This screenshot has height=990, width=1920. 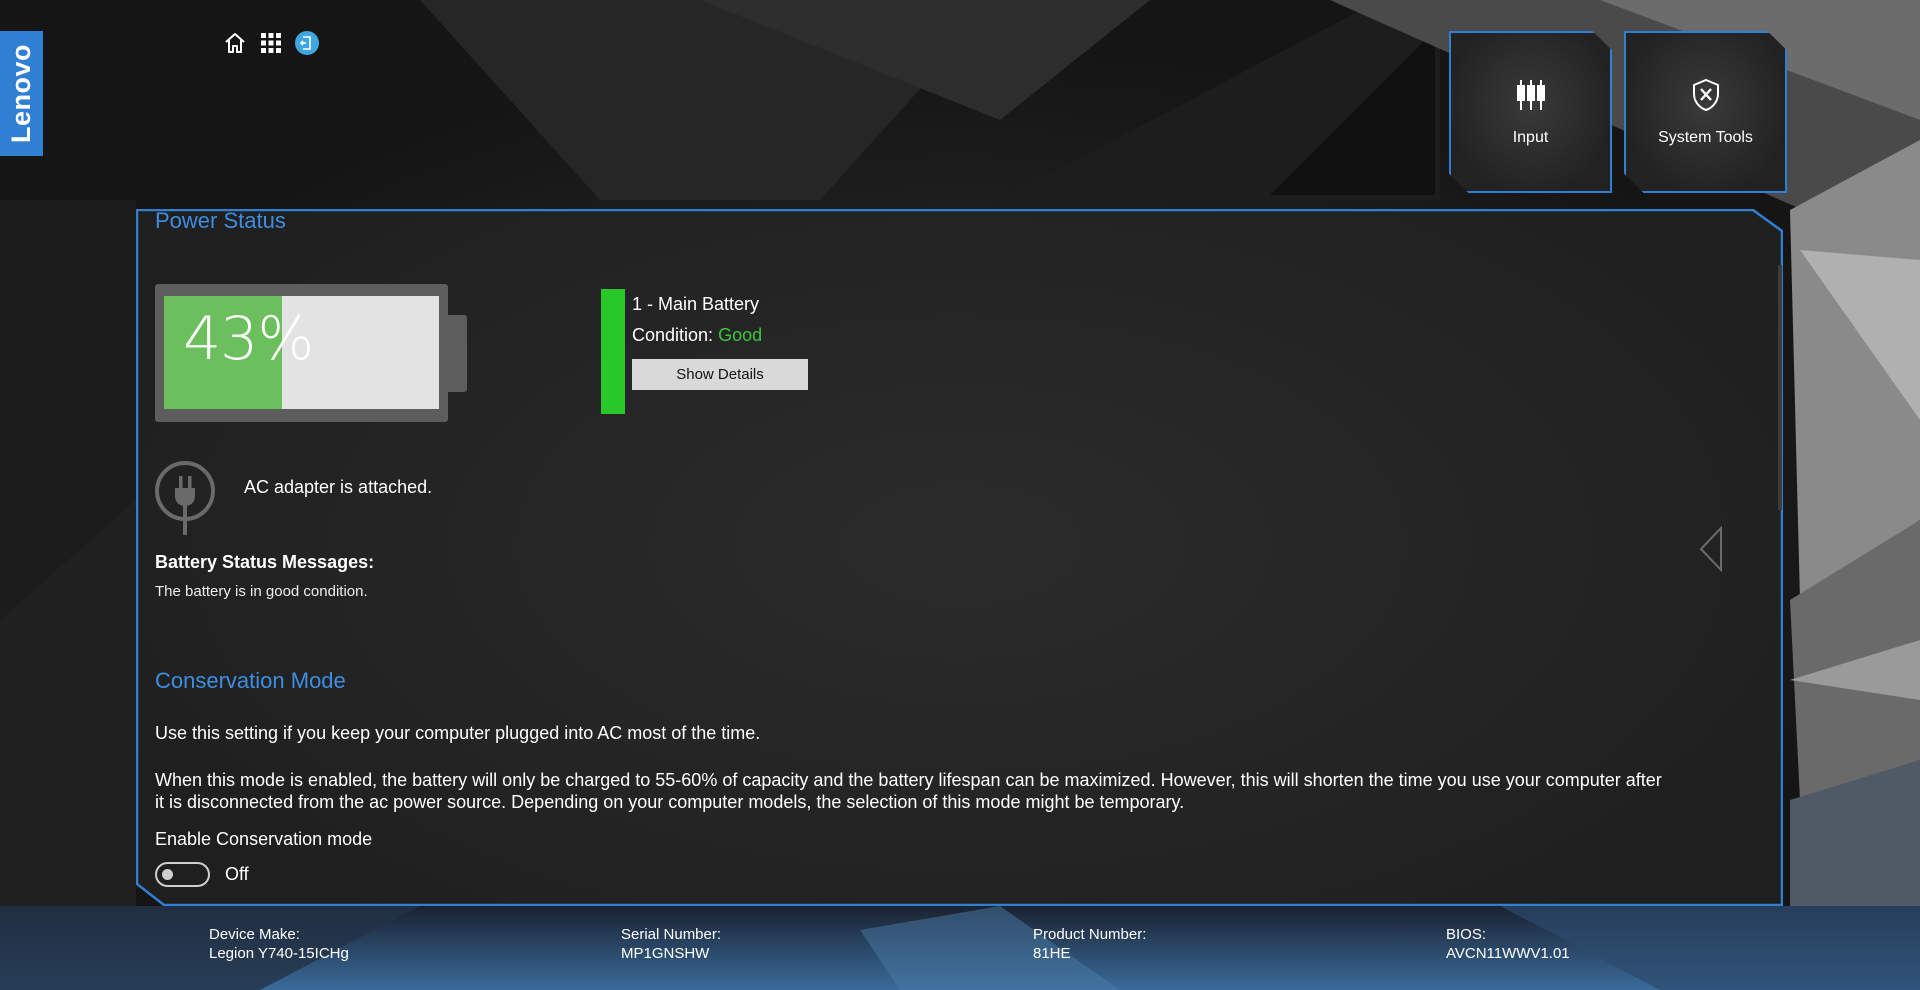 What do you see at coordinates (338, 487) in the screenshot?
I see `ac-adapter-status: AC adapter is attached.` at bounding box center [338, 487].